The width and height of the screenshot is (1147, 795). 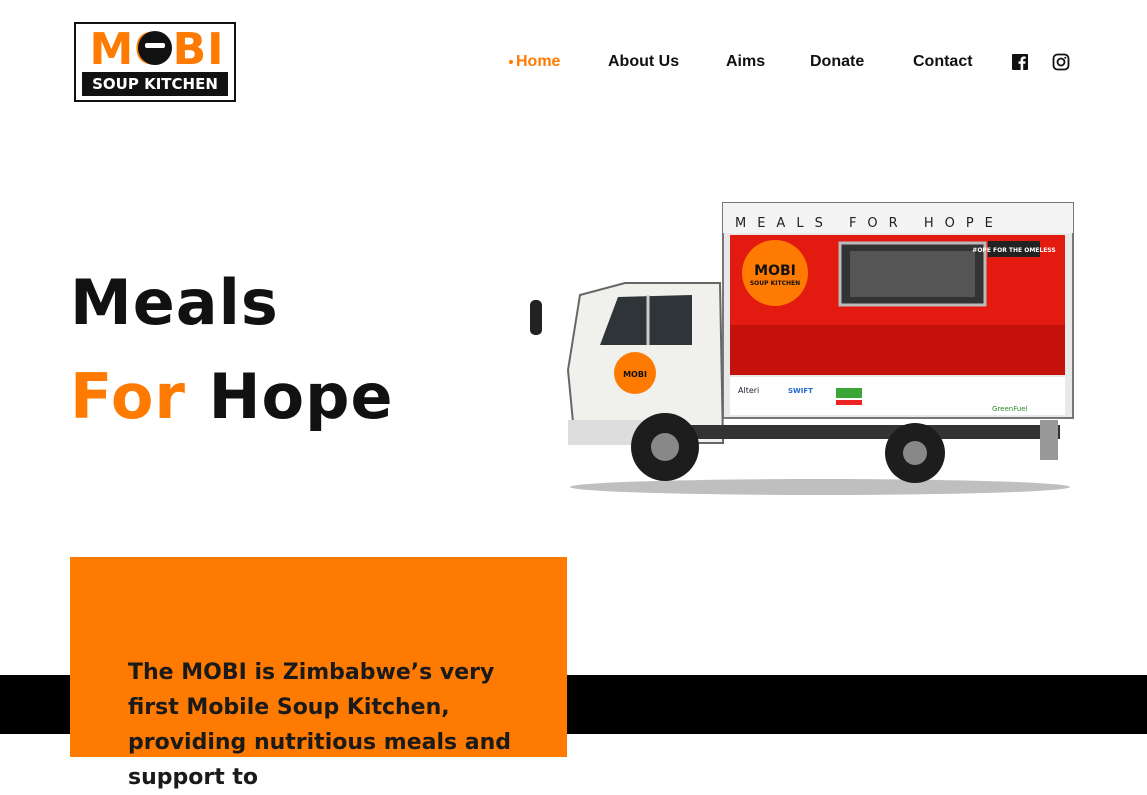 What do you see at coordinates (837, 62) in the screenshot?
I see `nav-donate: Donate` at bounding box center [837, 62].